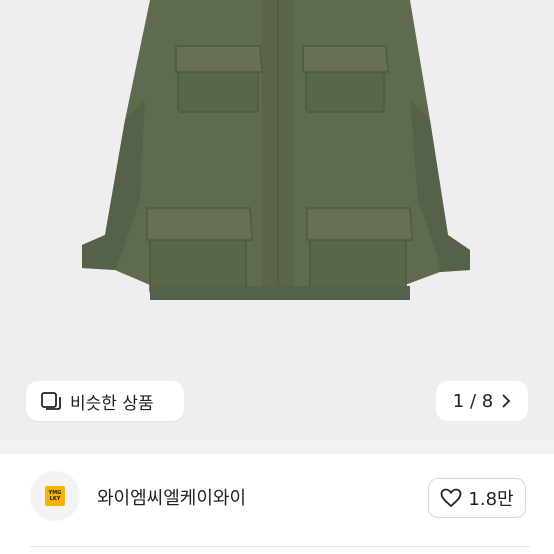 This screenshot has width=554, height=554. Describe the element at coordinates (112, 403) in the screenshot. I see `similar-items-label: 비슷한 상품` at that location.